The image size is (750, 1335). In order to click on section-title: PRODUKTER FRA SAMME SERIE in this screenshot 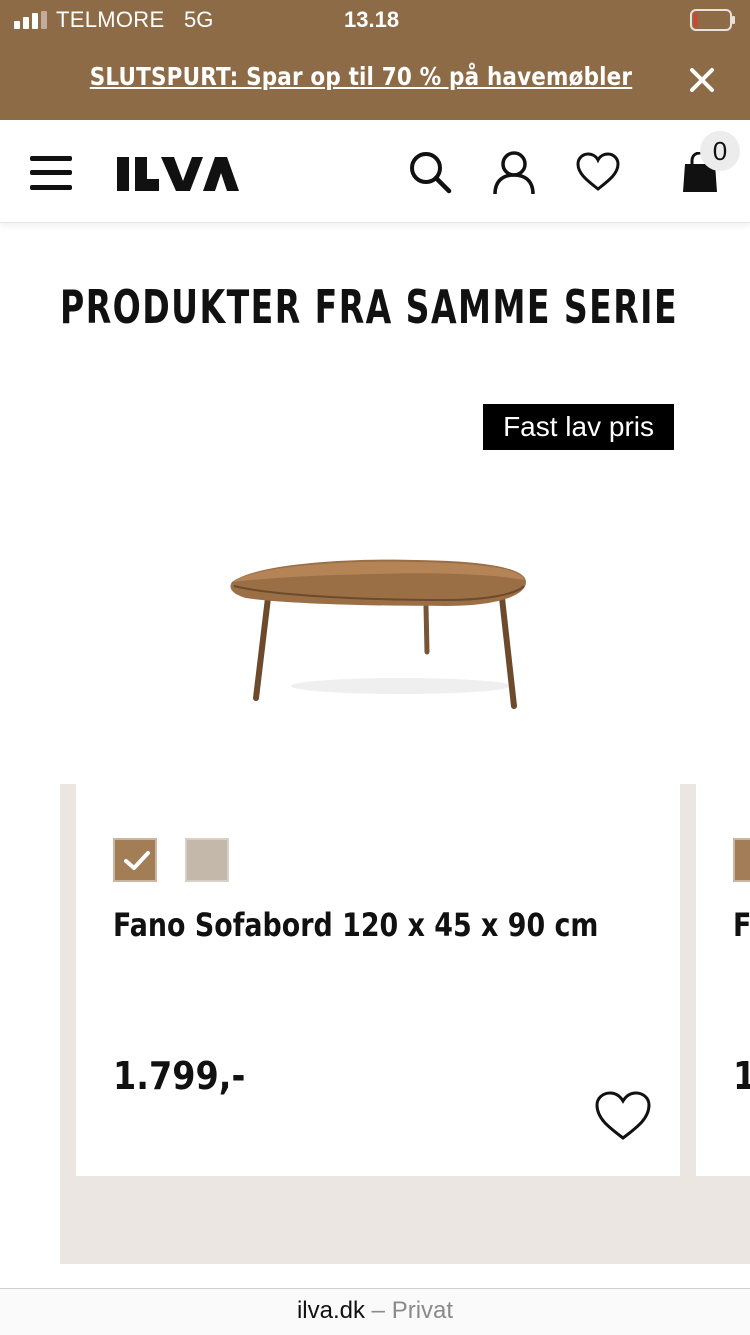, I will do `click(369, 307)`.